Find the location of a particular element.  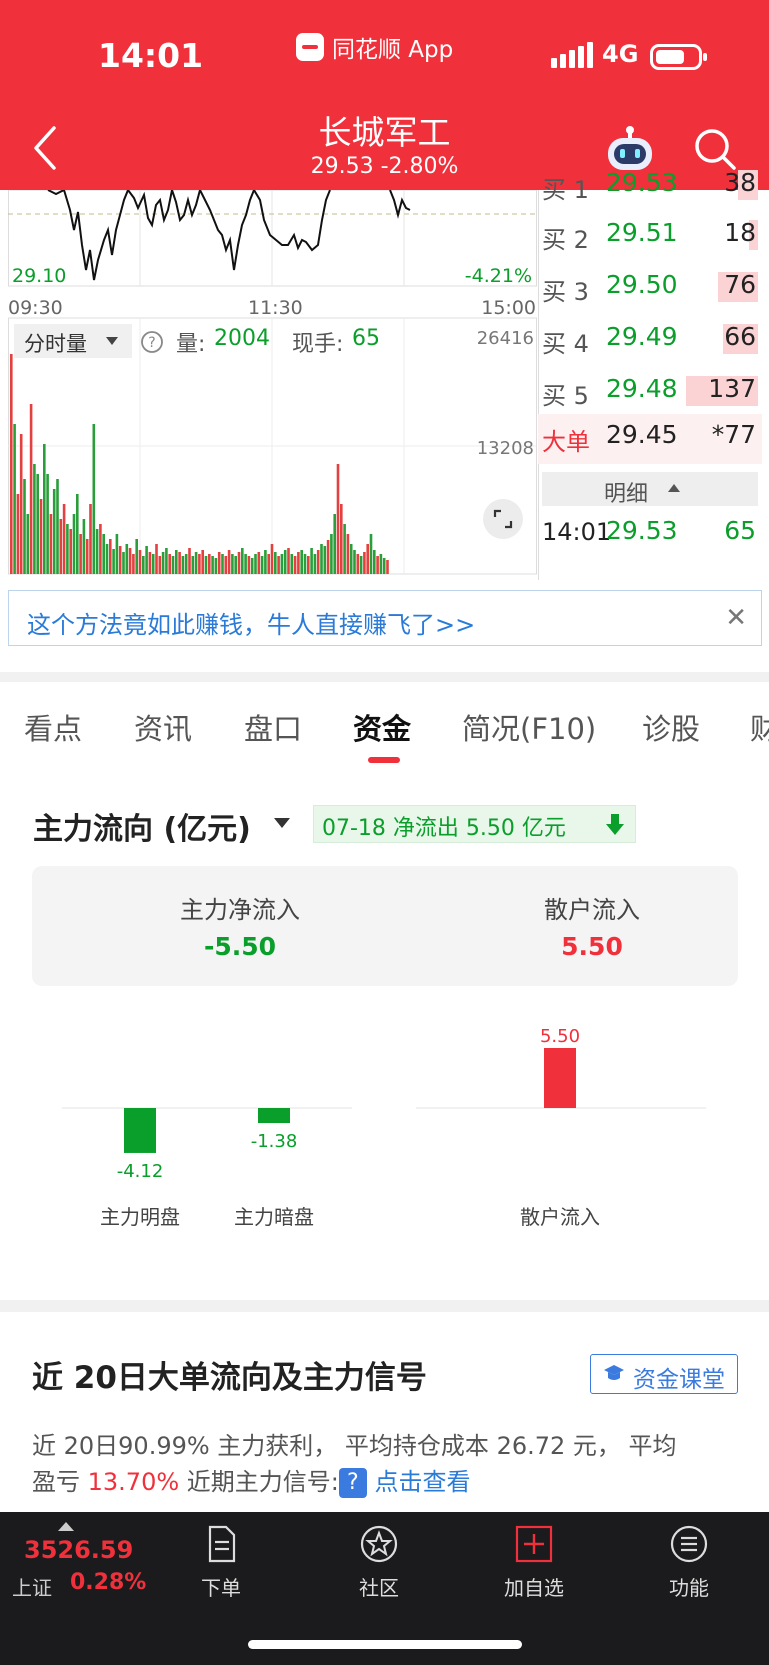

bid-label: 买 2 is located at coordinates (565, 240).